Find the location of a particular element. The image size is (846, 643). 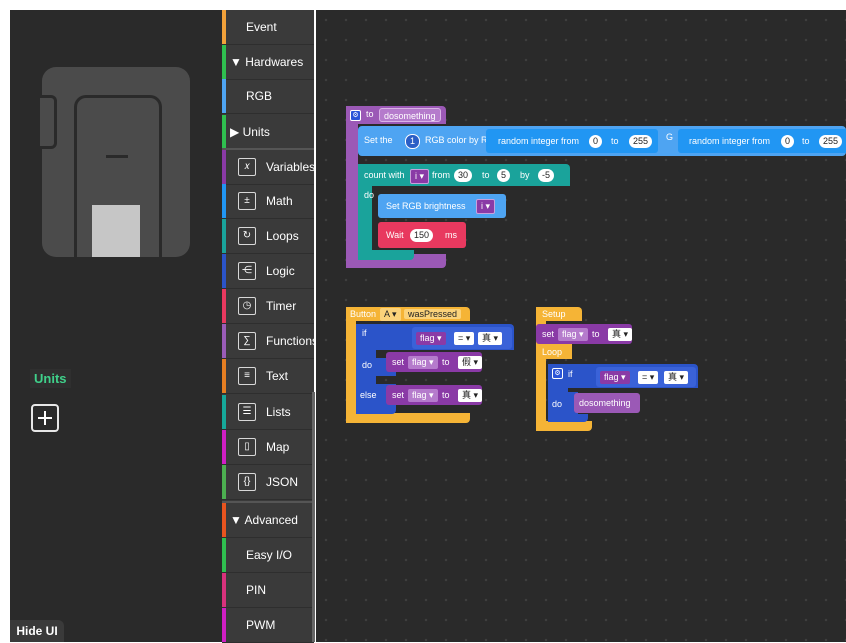

set-the-label: Set the is located at coordinates (378, 140).